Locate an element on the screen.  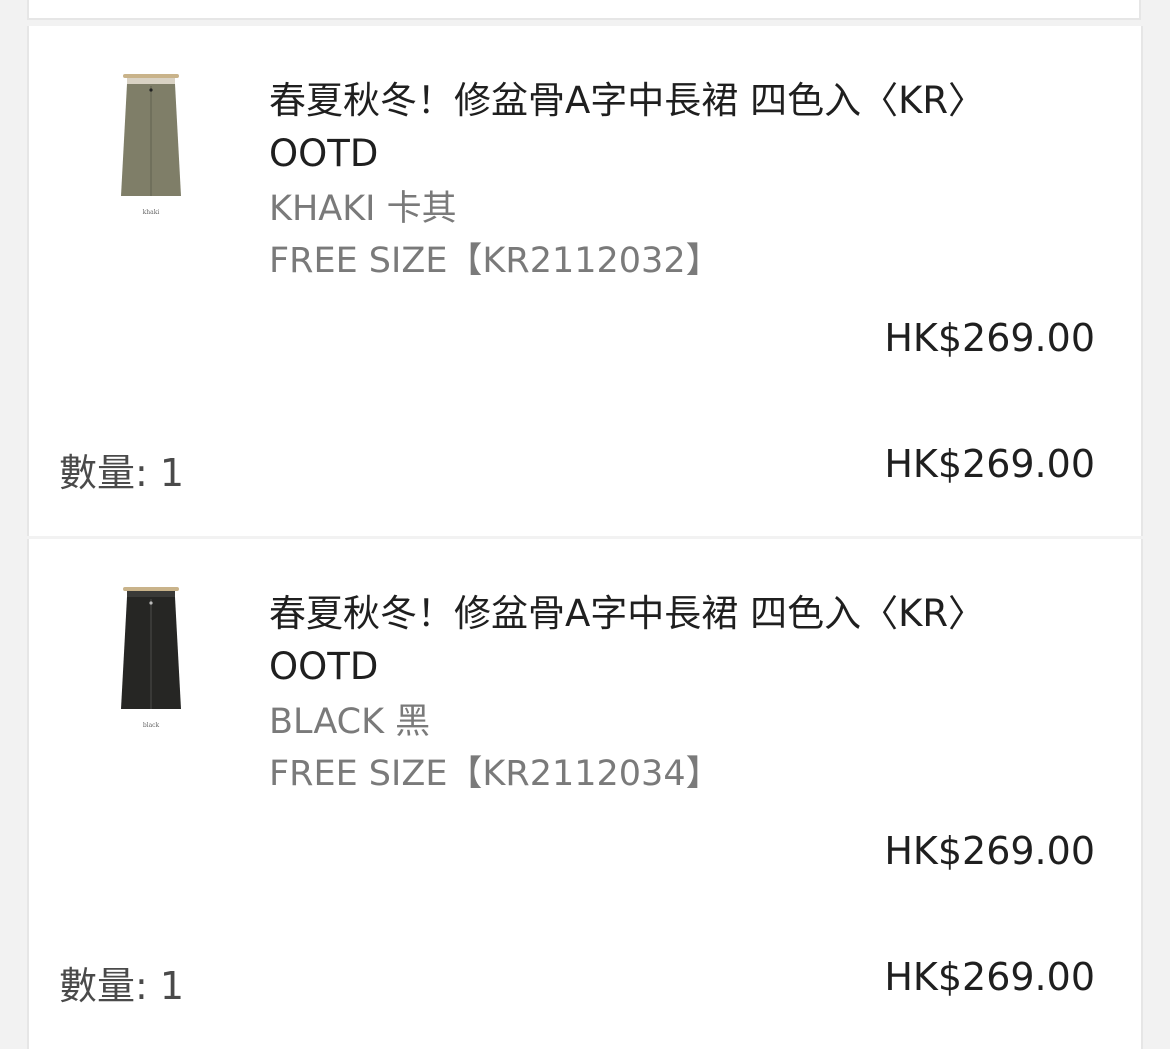
product-sku: FREE SIZE【KR2112034】 is located at coordinates (495, 774).